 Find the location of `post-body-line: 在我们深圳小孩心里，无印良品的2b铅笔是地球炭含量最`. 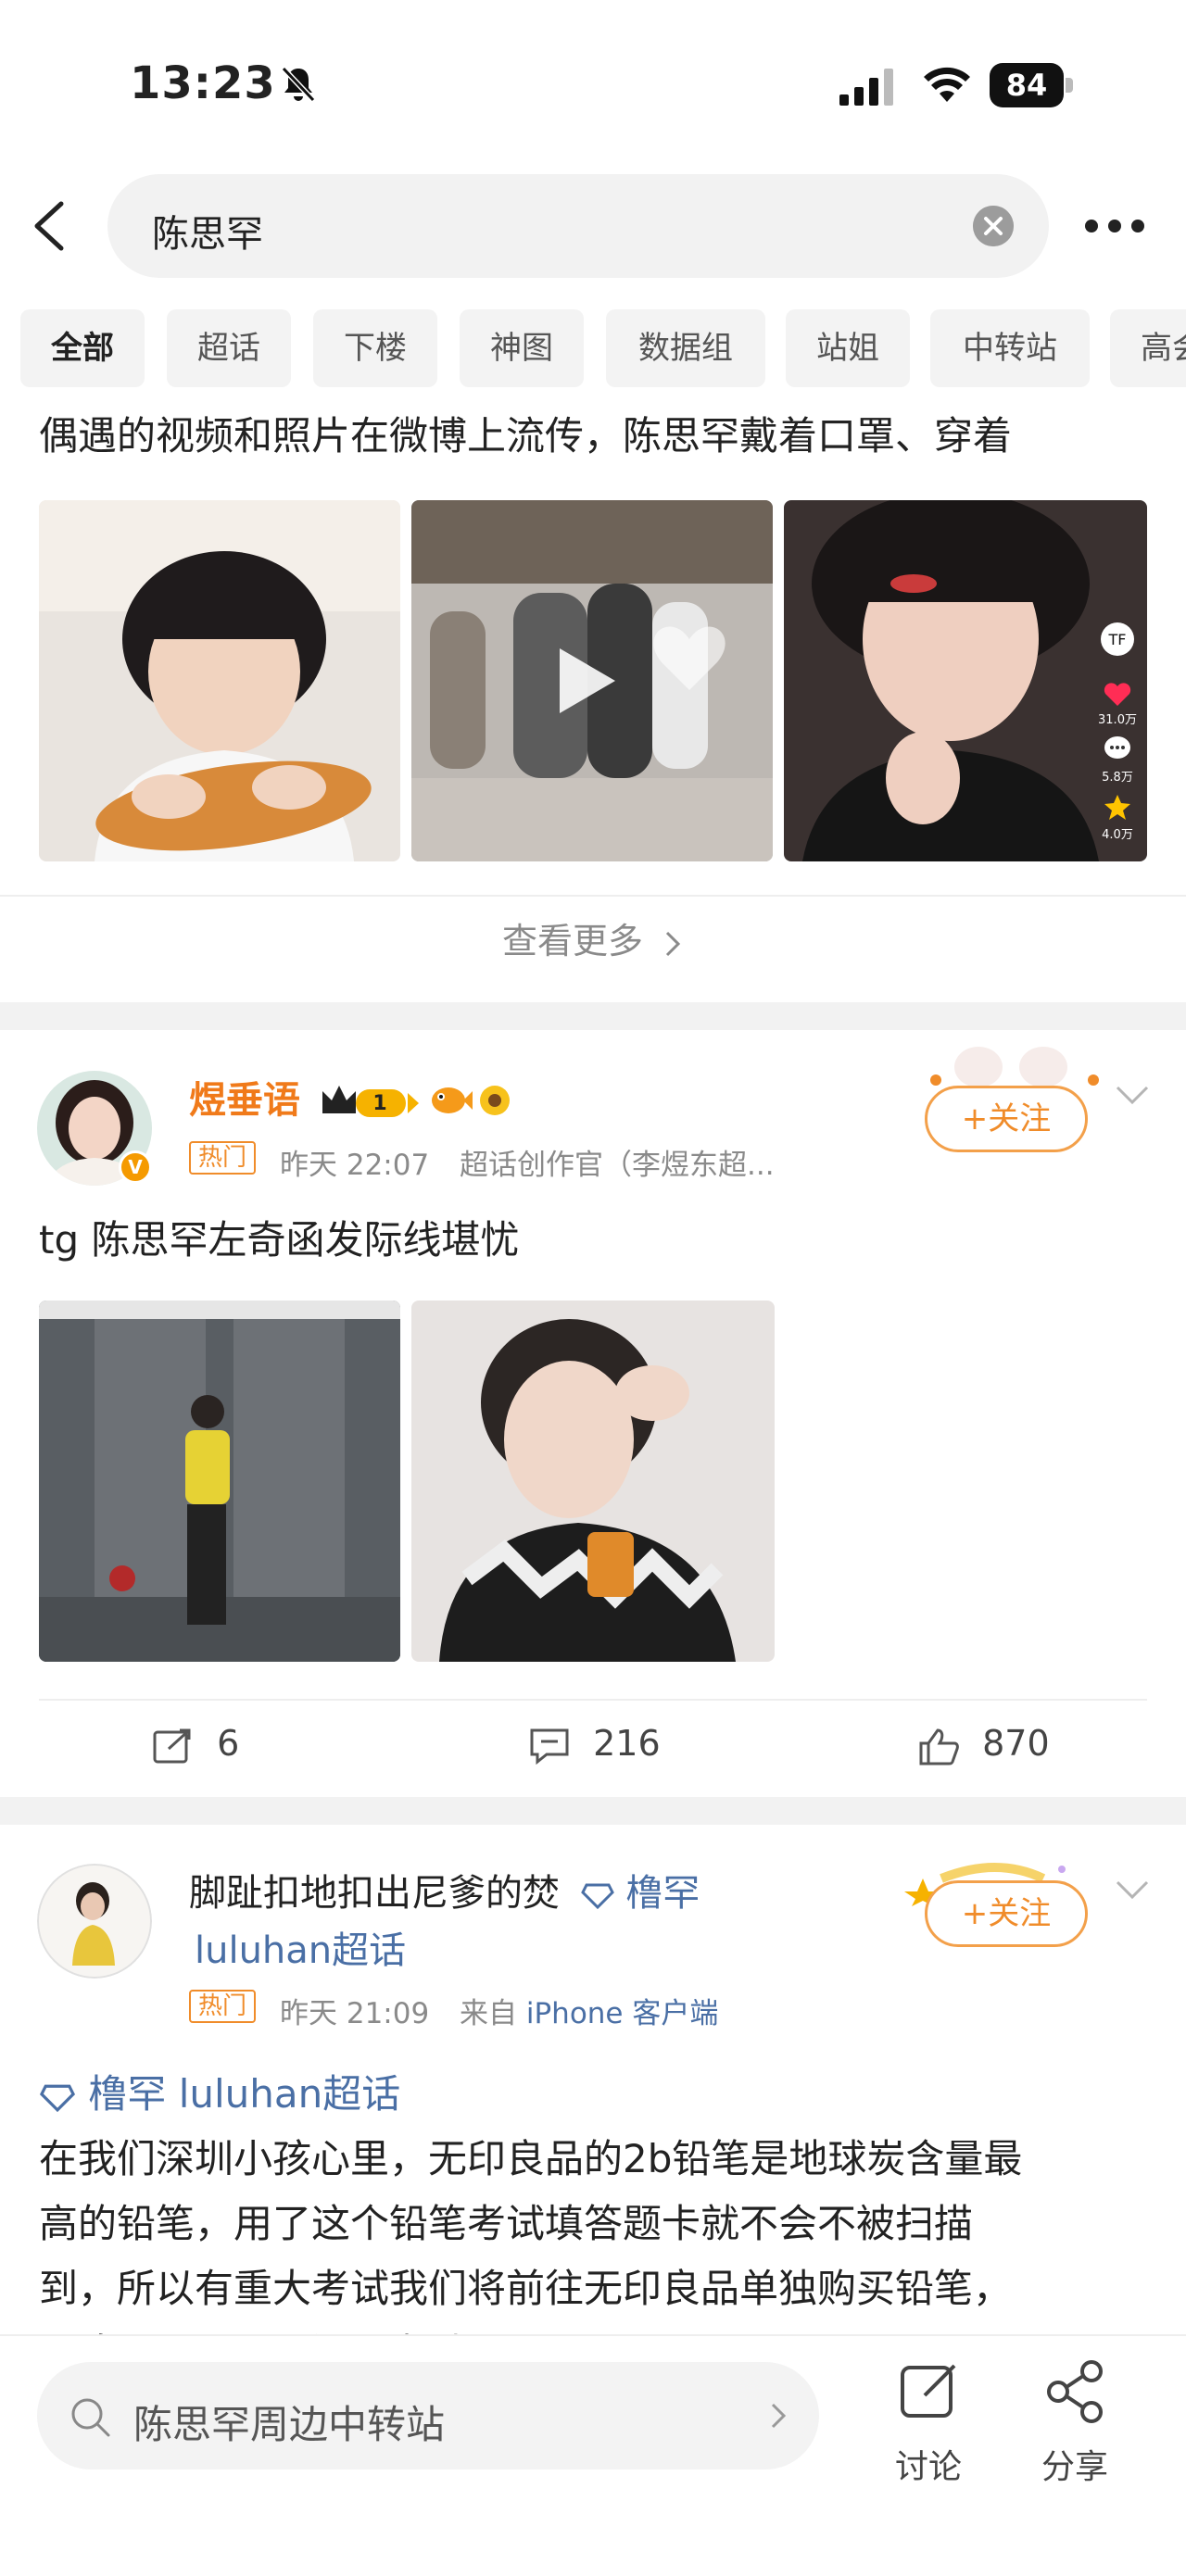

post-body-line: 在我们深圳小孩心里，无印良品的2b铅笔是地球炭含量最 is located at coordinates (531, 2158).